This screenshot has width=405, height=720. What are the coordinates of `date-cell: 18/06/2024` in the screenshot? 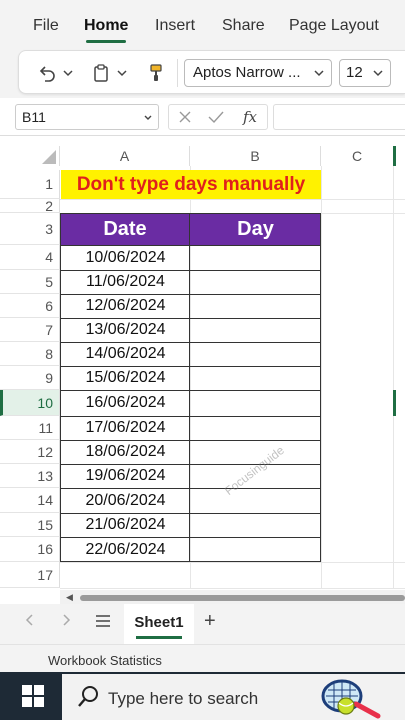 It's located at (125, 452).